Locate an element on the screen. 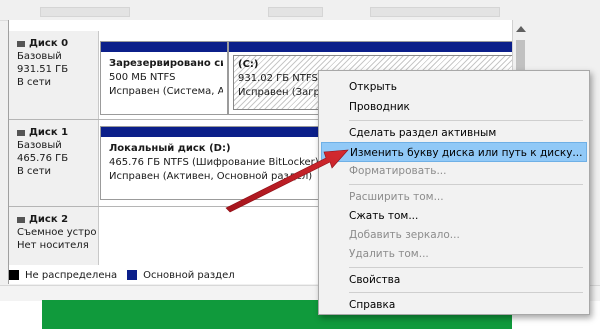 This screenshot has height=329, width=600. partition-status: Исправен (Система, Ак is located at coordinates (166, 91).